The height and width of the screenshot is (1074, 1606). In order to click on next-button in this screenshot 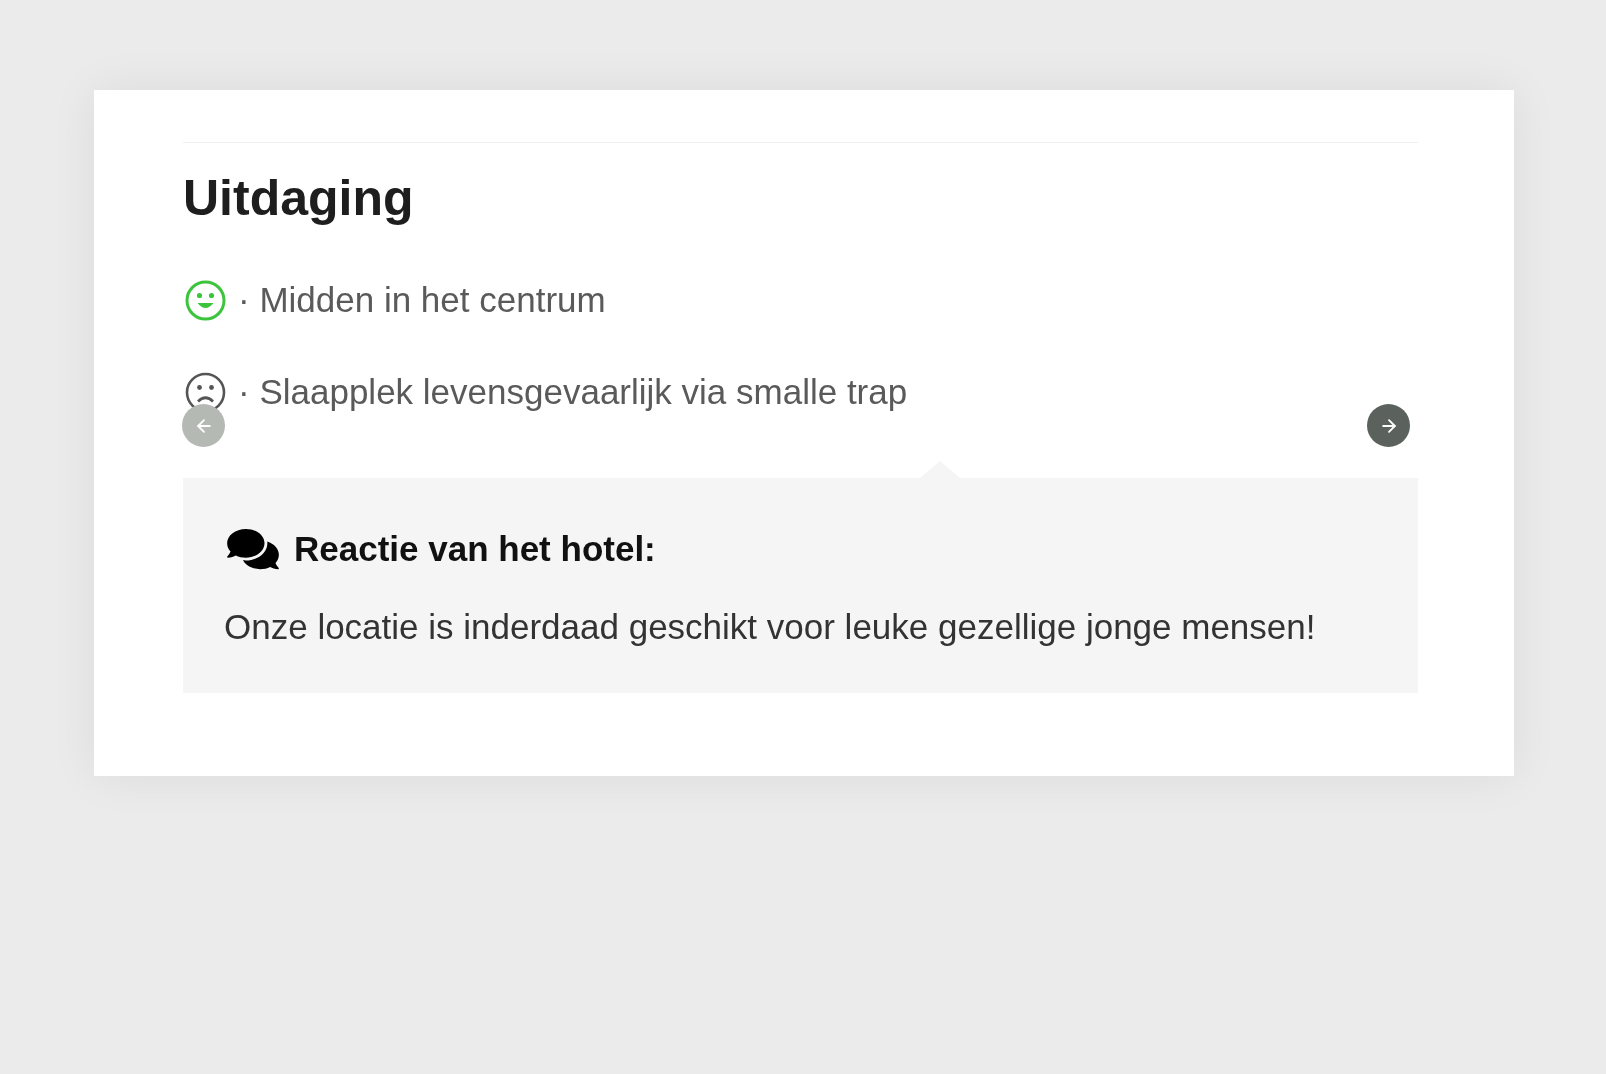, I will do `click(1388, 425)`.